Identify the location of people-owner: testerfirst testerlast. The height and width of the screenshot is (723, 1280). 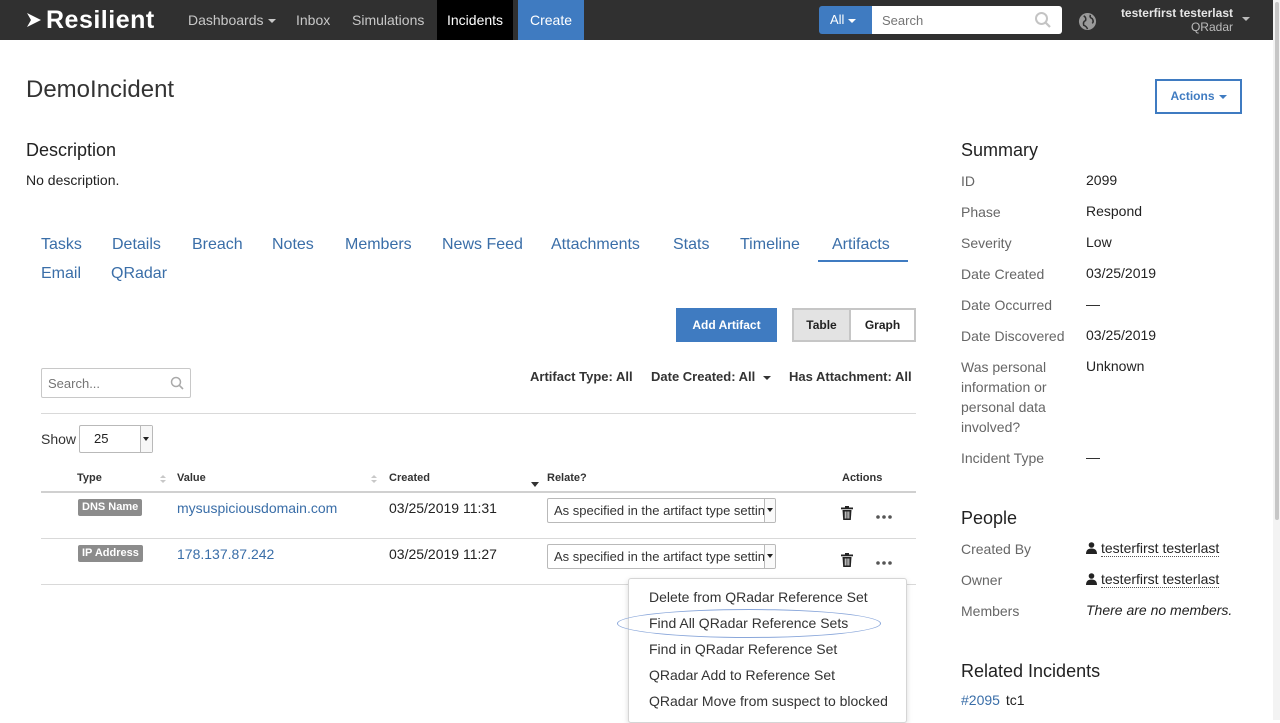
(1153, 579).